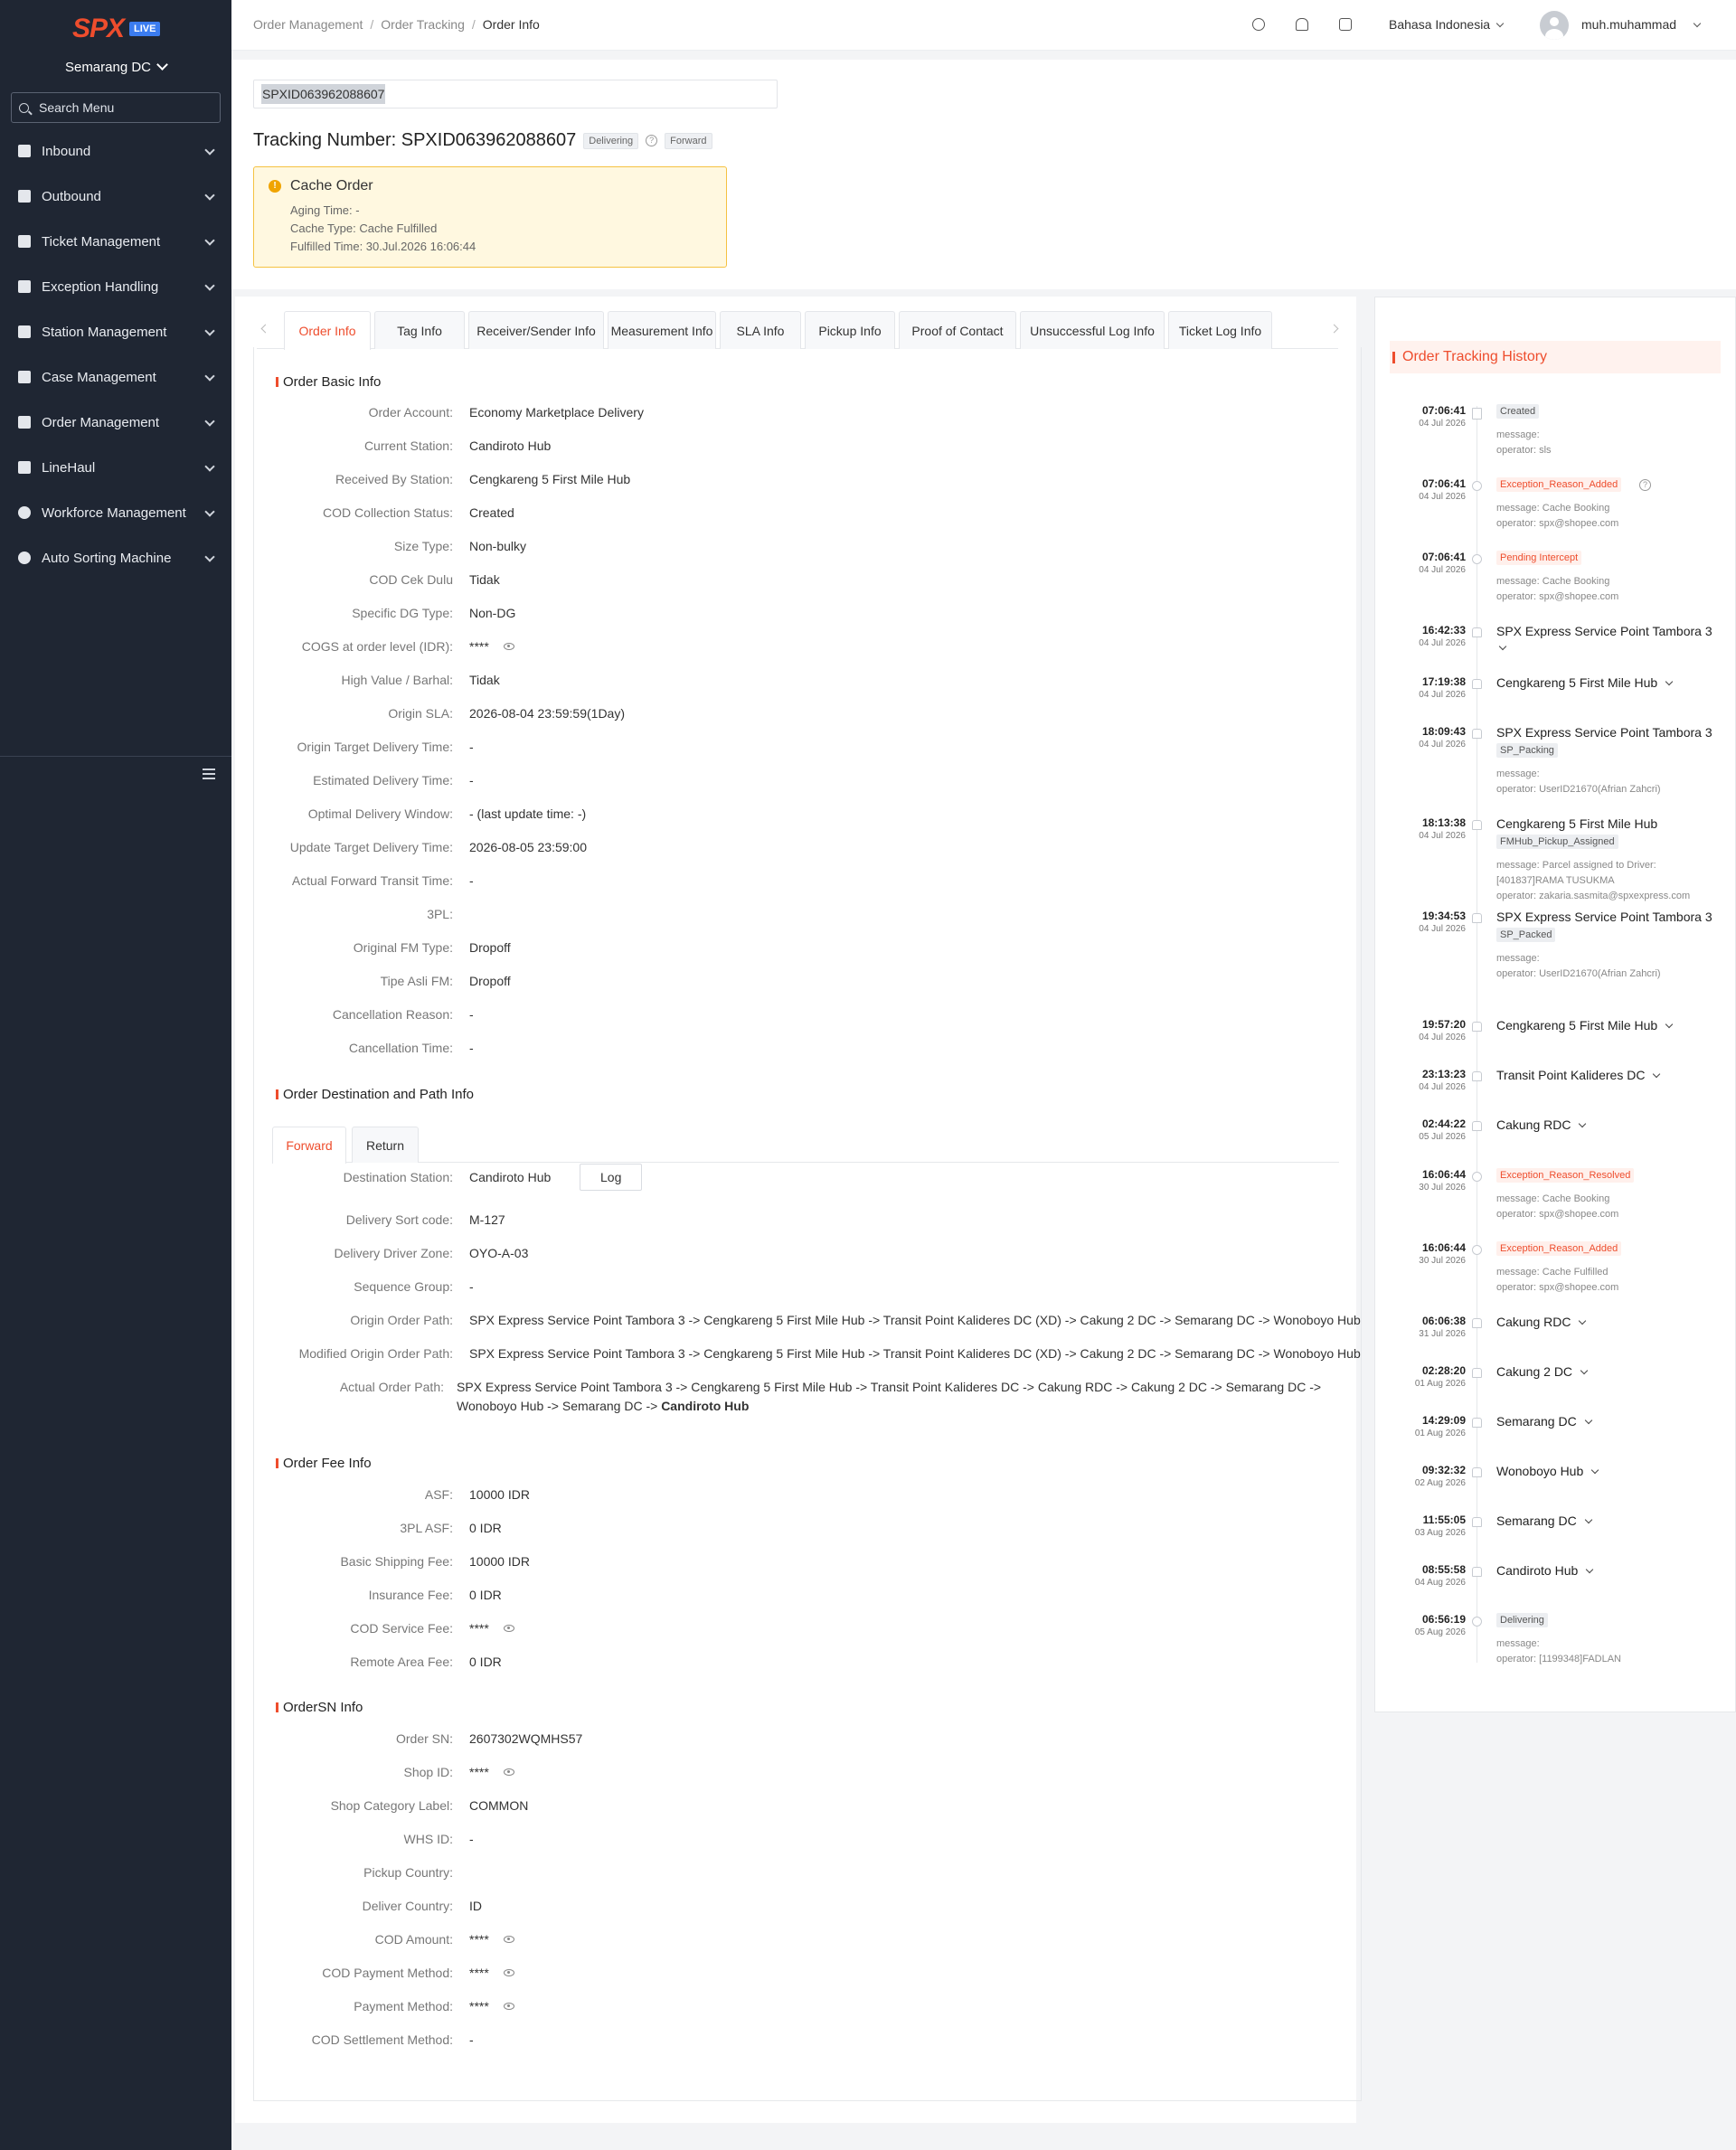  Describe the element at coordinates (805, 648) in the screenshot. I see `field-cogs-at-order-level-idr: COGS at order level (IDR): ****` at that location.